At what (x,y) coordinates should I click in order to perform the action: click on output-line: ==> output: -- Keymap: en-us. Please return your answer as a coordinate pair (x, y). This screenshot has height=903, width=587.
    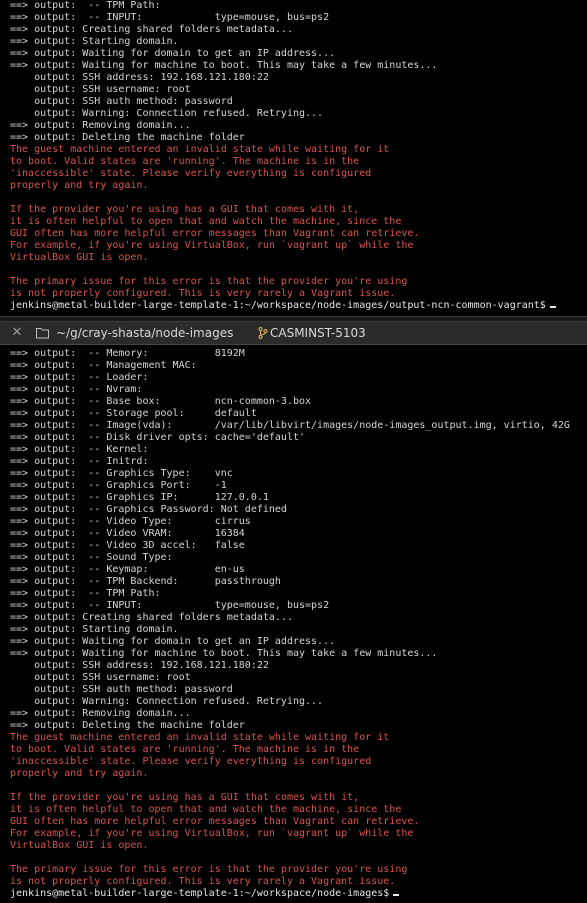
    Looking at the image, I should click on (127, 569).